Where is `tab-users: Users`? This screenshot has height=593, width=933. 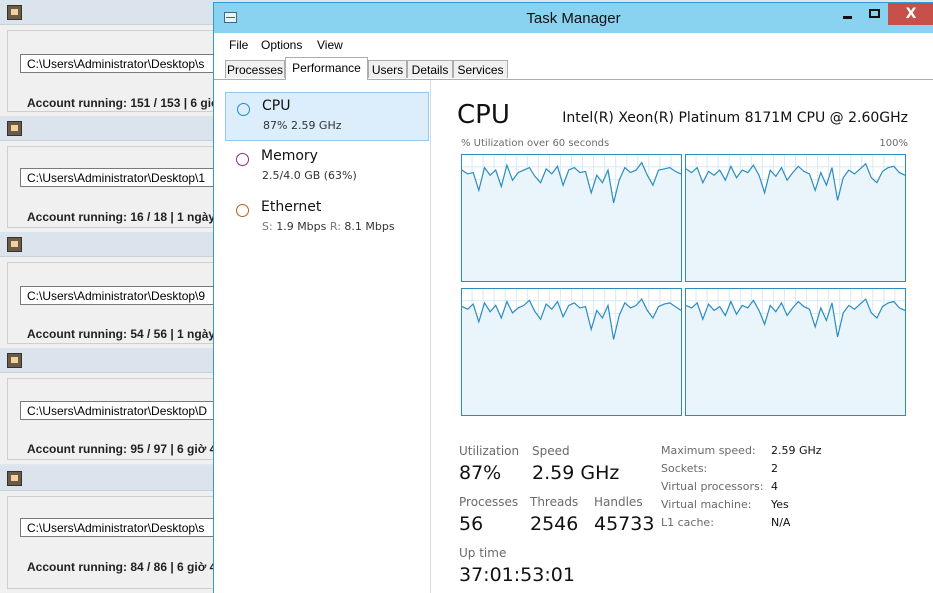
tab-users: Users is located at coordinates (387, 69).